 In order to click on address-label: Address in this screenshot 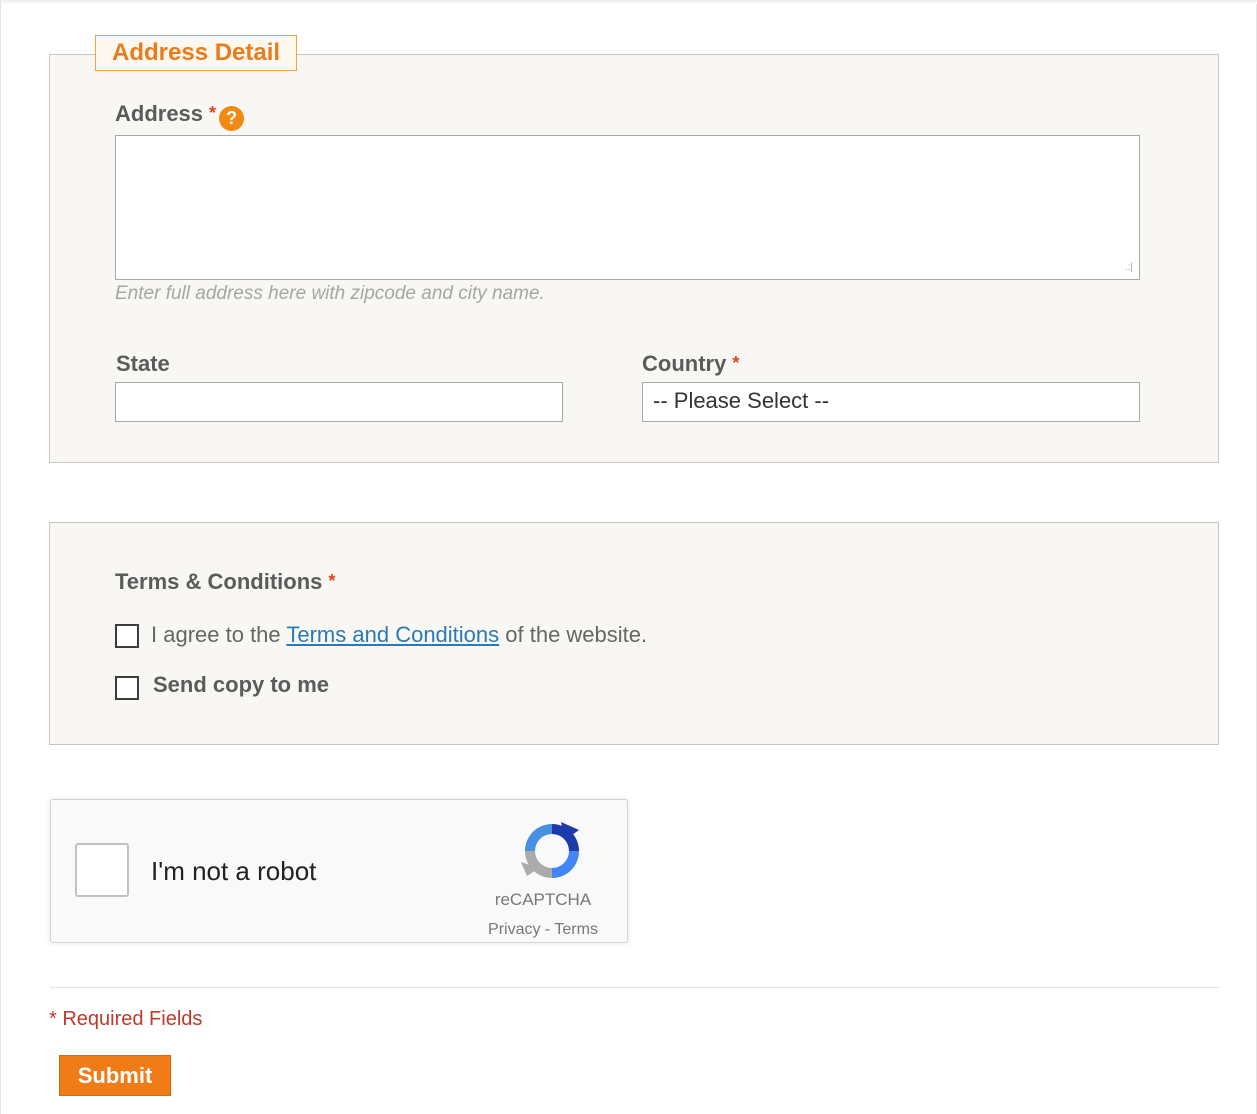, I will do `click(159, 113)`.